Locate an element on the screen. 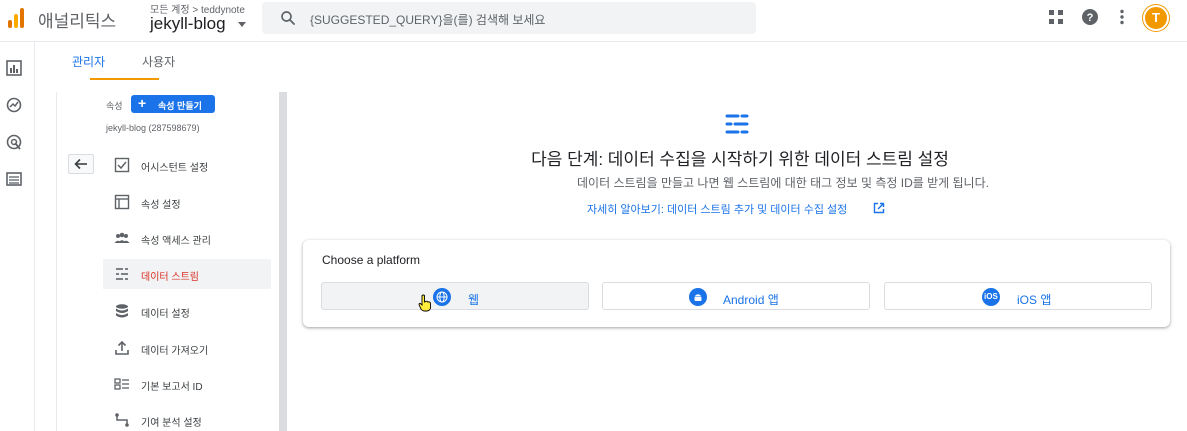 The height and width of the screenshot is (431, 1187). plus-icon: + is located at coordinates (142, 103).